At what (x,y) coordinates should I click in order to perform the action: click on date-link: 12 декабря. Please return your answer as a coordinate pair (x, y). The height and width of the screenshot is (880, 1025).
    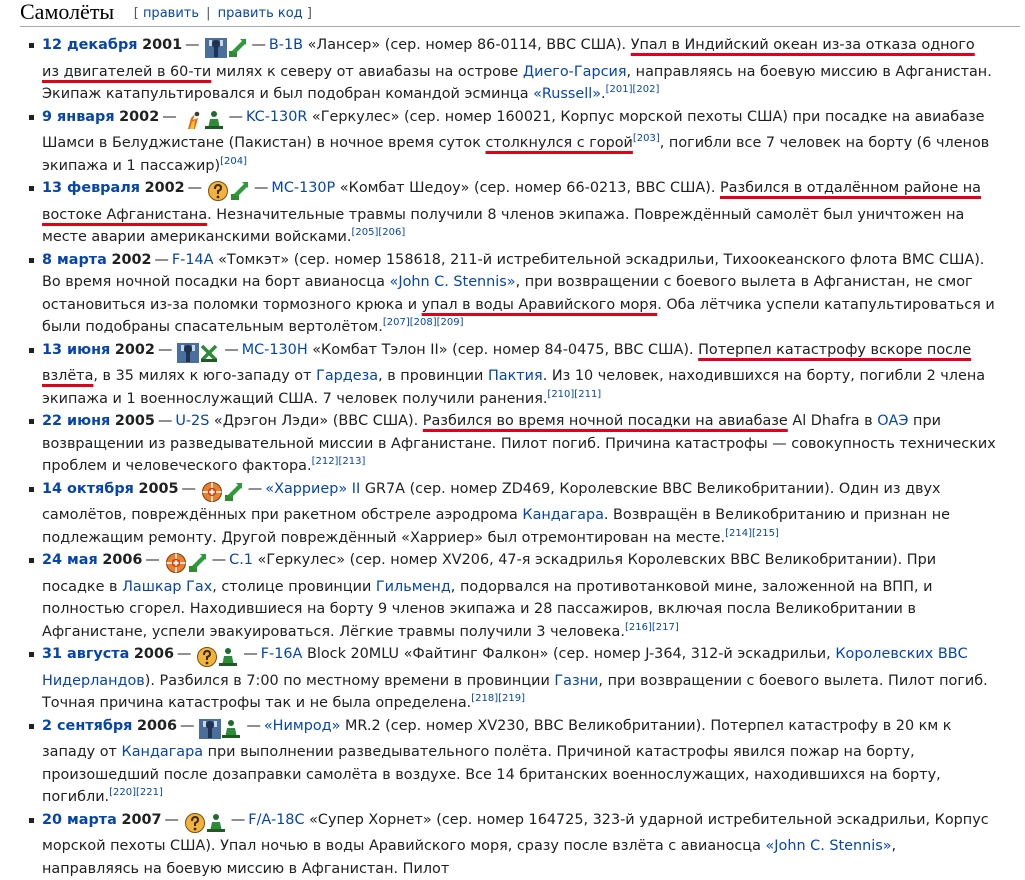
    Looking at the image, I should click on (90, 45).